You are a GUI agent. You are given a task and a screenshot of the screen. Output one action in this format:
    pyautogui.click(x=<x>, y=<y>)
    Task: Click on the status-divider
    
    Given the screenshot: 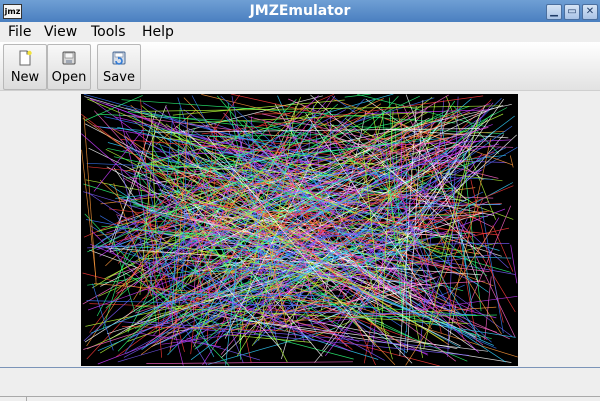 What is the action you would take?
    pyautogui.click(x=300, y=396)
    